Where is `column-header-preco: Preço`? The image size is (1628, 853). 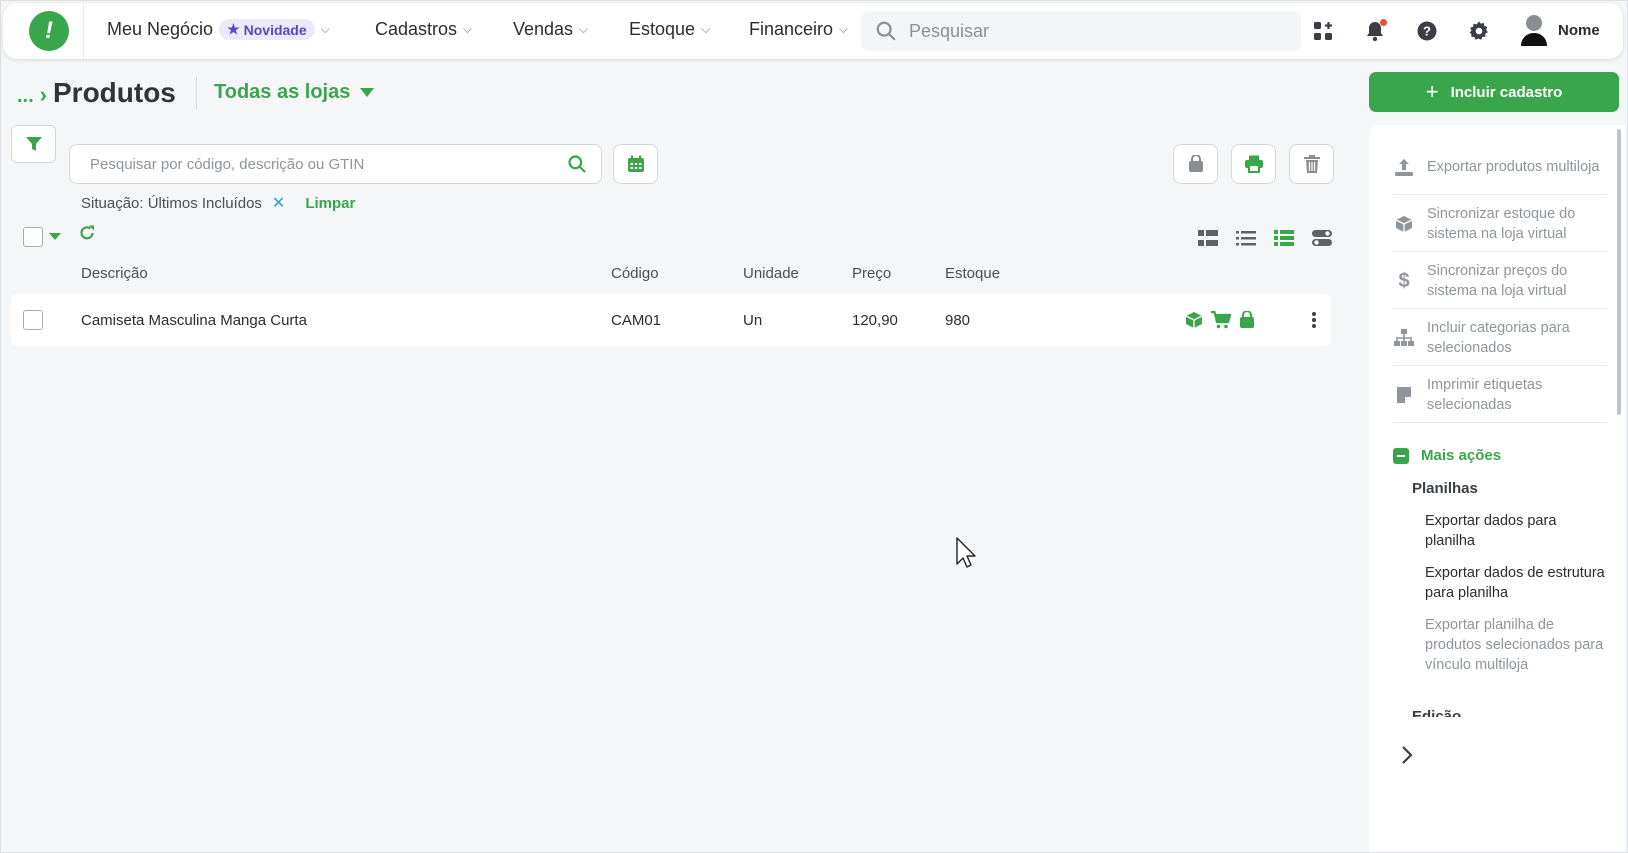
column-header-preco: Preço is located at coordinates (871, 273).